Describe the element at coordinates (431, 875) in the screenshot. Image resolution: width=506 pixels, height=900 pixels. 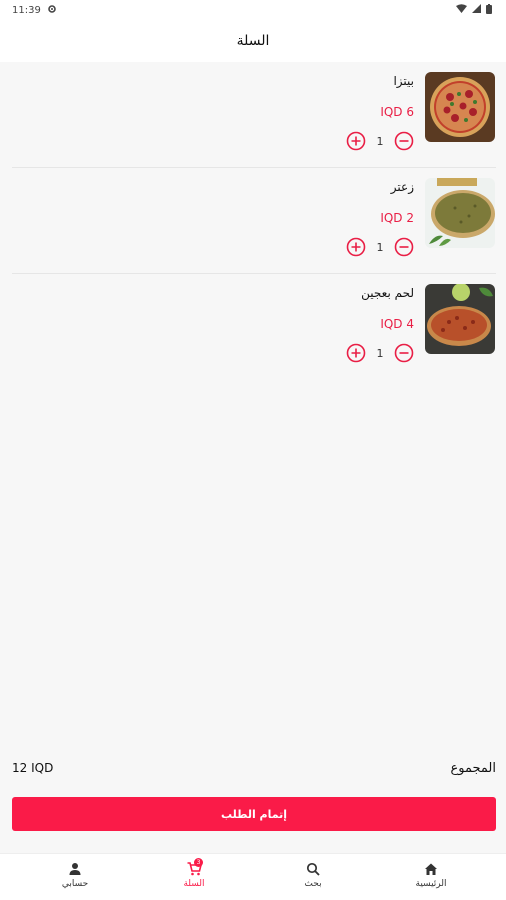
I see `nav-home: الرئيسية` at that location.